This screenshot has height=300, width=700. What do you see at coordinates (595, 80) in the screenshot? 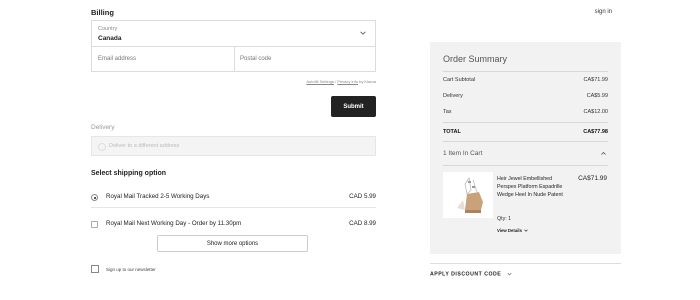
I see `summary-value: CA$71.99` at bounding box center [595, 80].